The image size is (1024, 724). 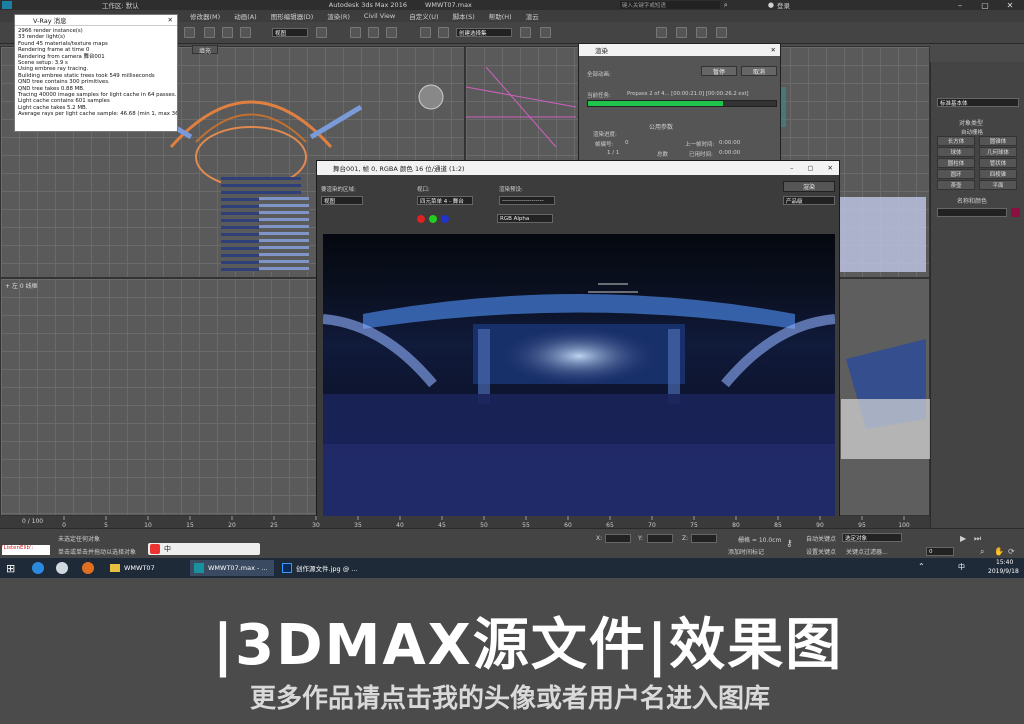 I want to click on maxscript-listener: 'ListenElib':, so click(x=26, y=550).